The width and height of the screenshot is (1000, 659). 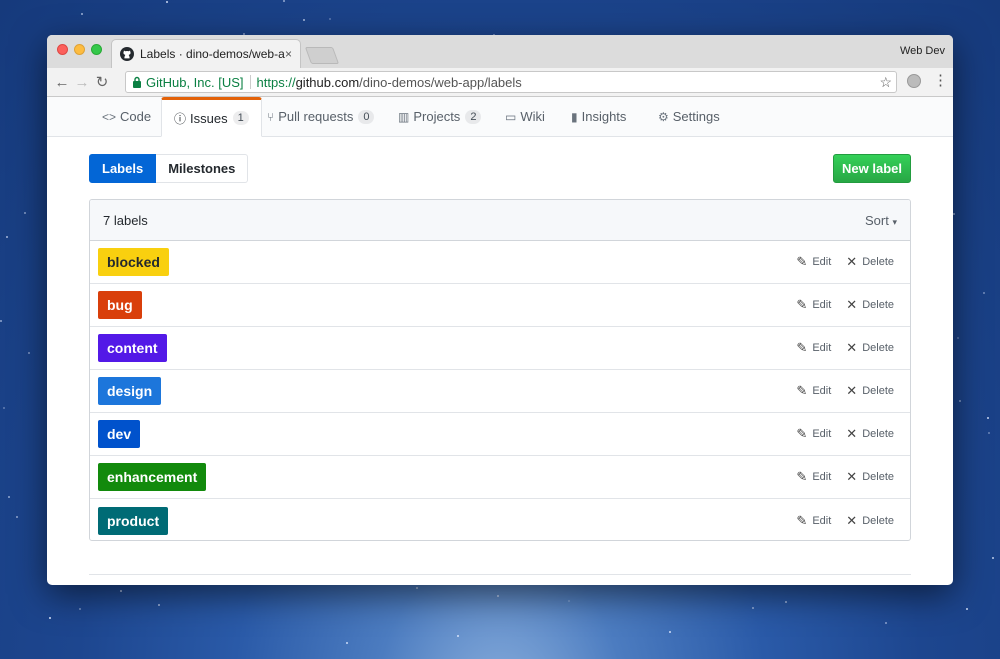 I want to click on milestones-subnav-button: Milestones, so click(x=202, y=168).